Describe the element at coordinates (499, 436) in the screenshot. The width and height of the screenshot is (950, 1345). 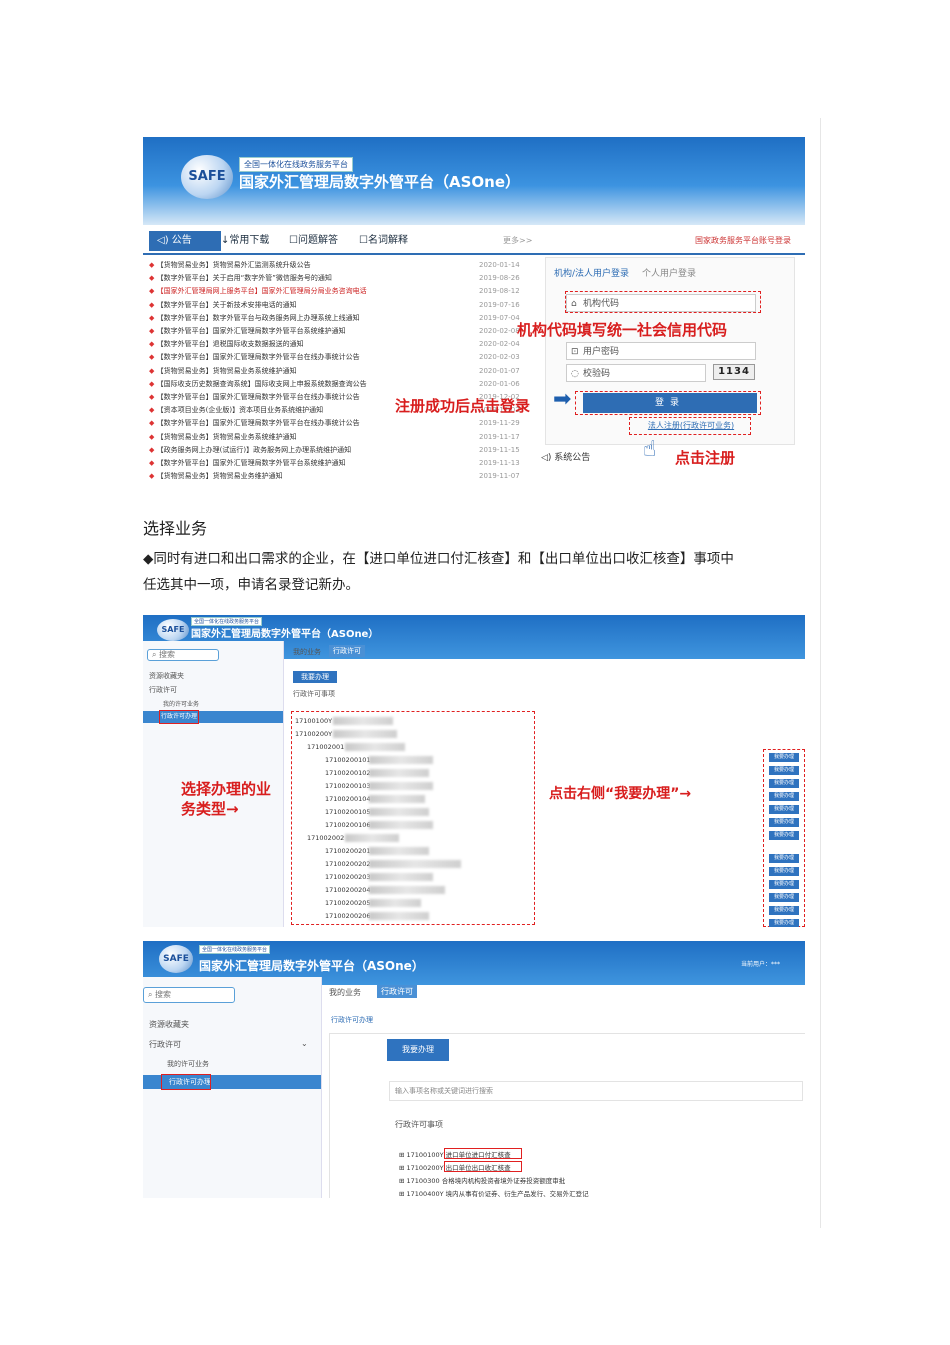
I see `notice-date: 2019-11-17` at that location.